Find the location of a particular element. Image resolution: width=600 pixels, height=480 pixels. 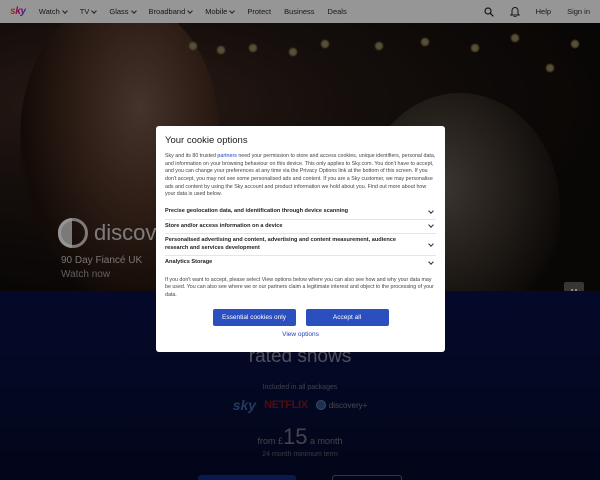

accept-all-button: Accept all is located at coordinates (347, 317).